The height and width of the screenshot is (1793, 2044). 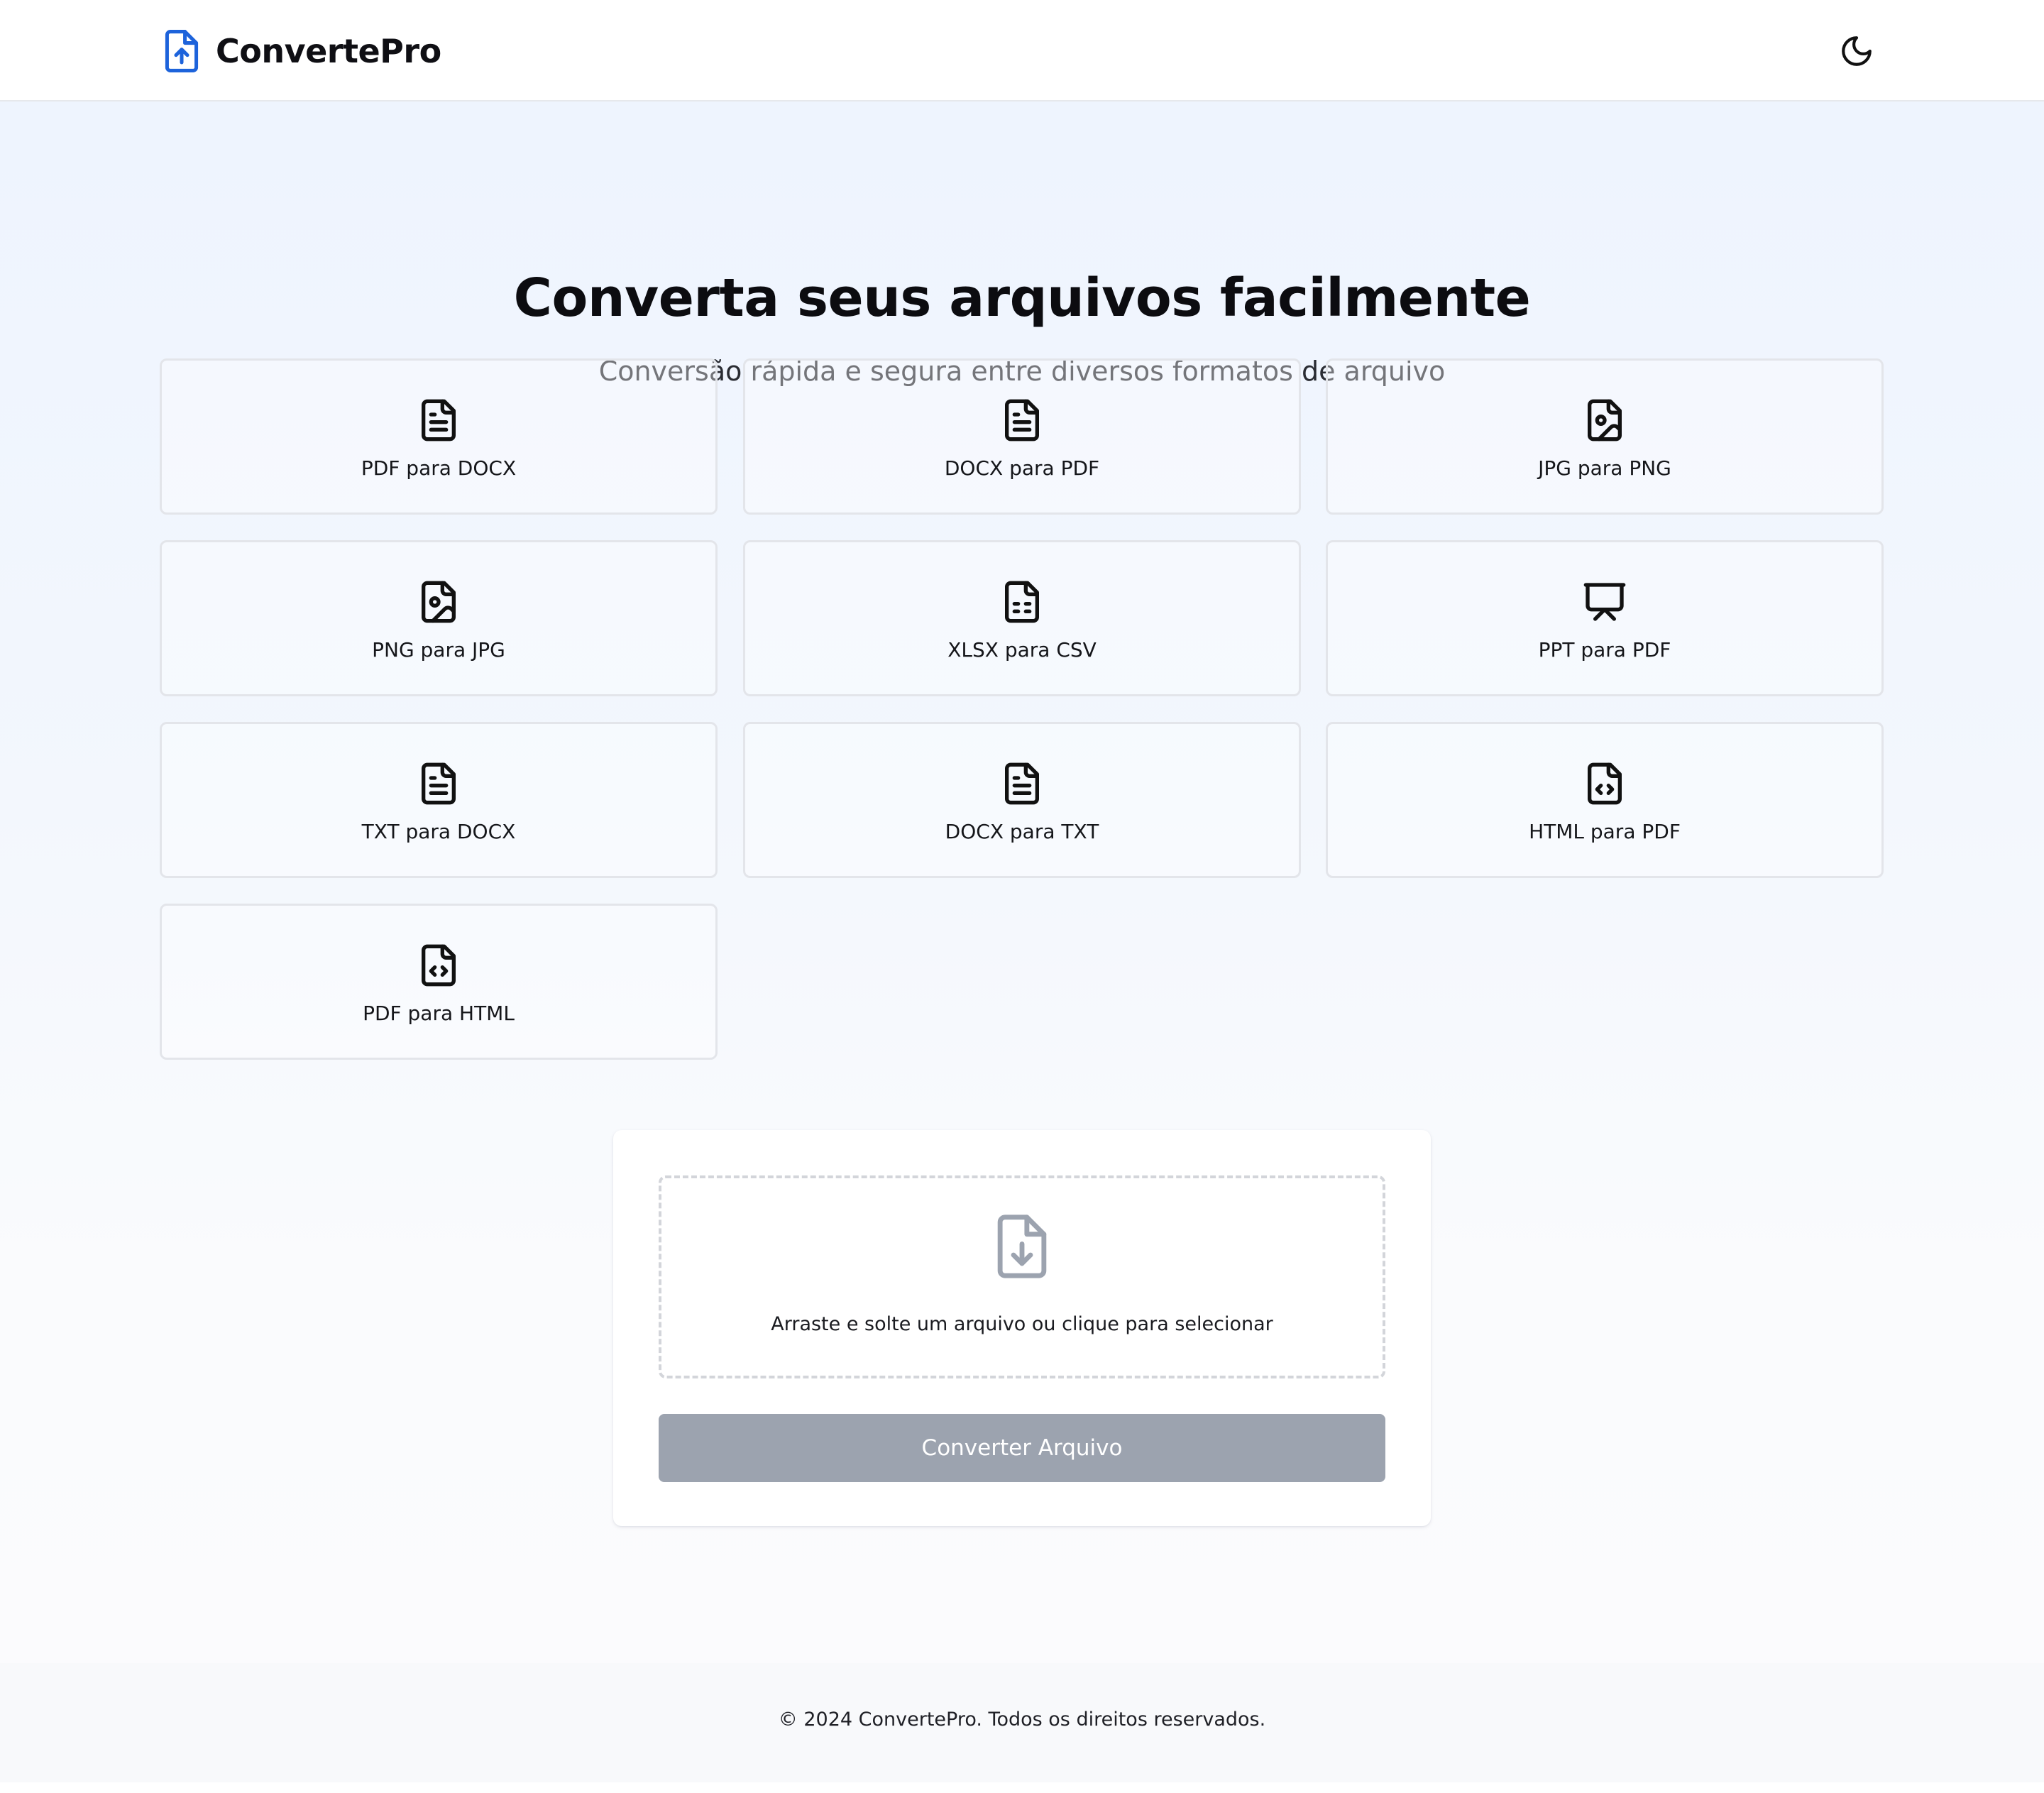 I want to click on conversion-card-docx-txt: DOCX para TXT, so click(x=1022, y=800).